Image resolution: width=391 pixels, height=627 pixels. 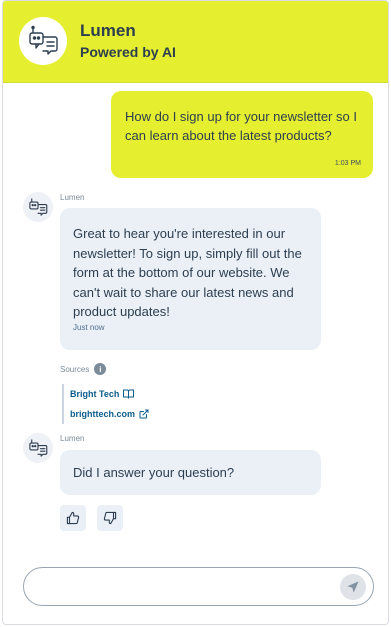 I want to click on bot-message: Did I answer your question?, so click(x=190, y=472).